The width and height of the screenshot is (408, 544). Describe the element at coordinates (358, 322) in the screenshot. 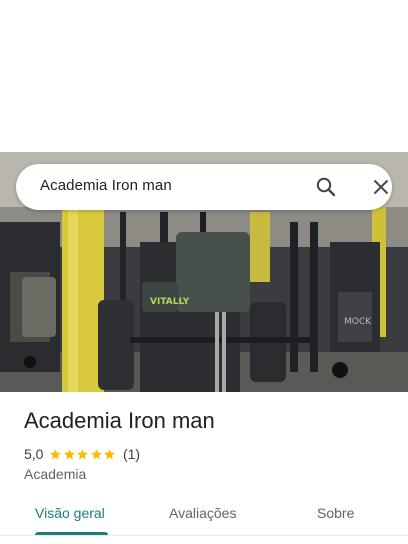

I see `equipment-sign-text: MOCK` at that location.